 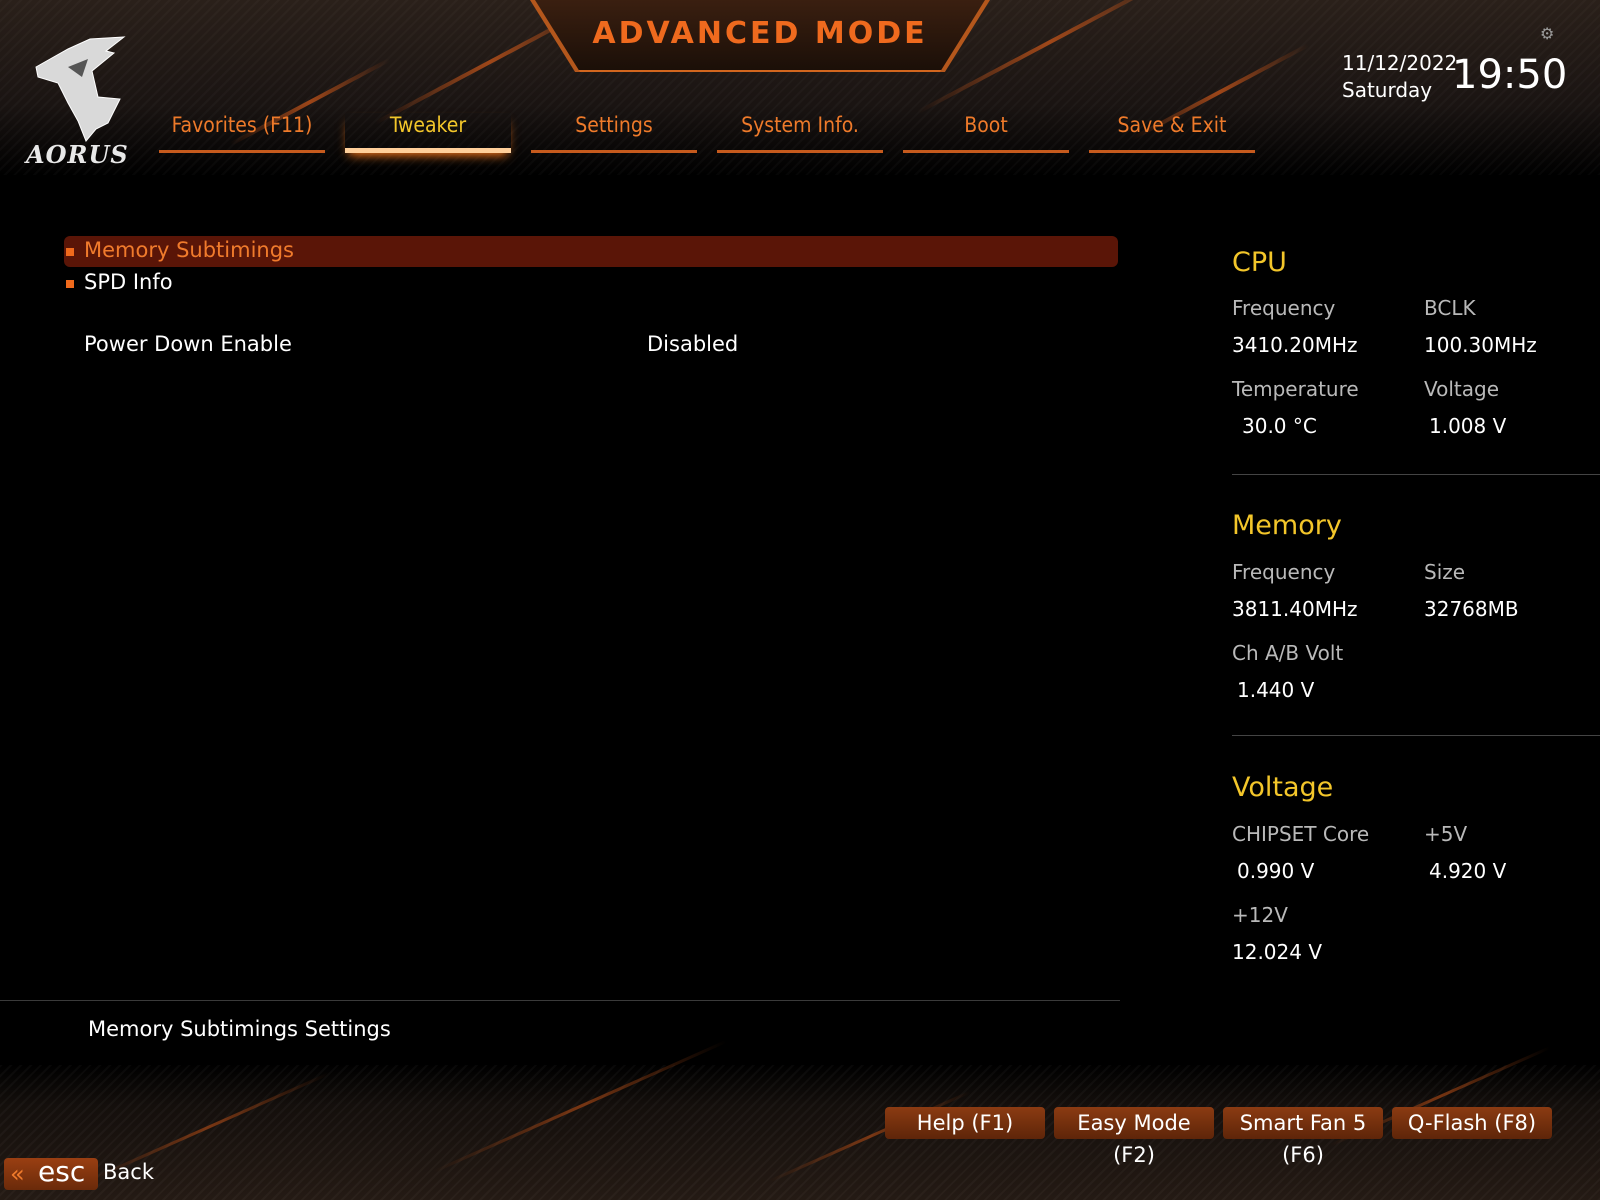 I want to click on back-label: Back, so click(x=128, y=1172).